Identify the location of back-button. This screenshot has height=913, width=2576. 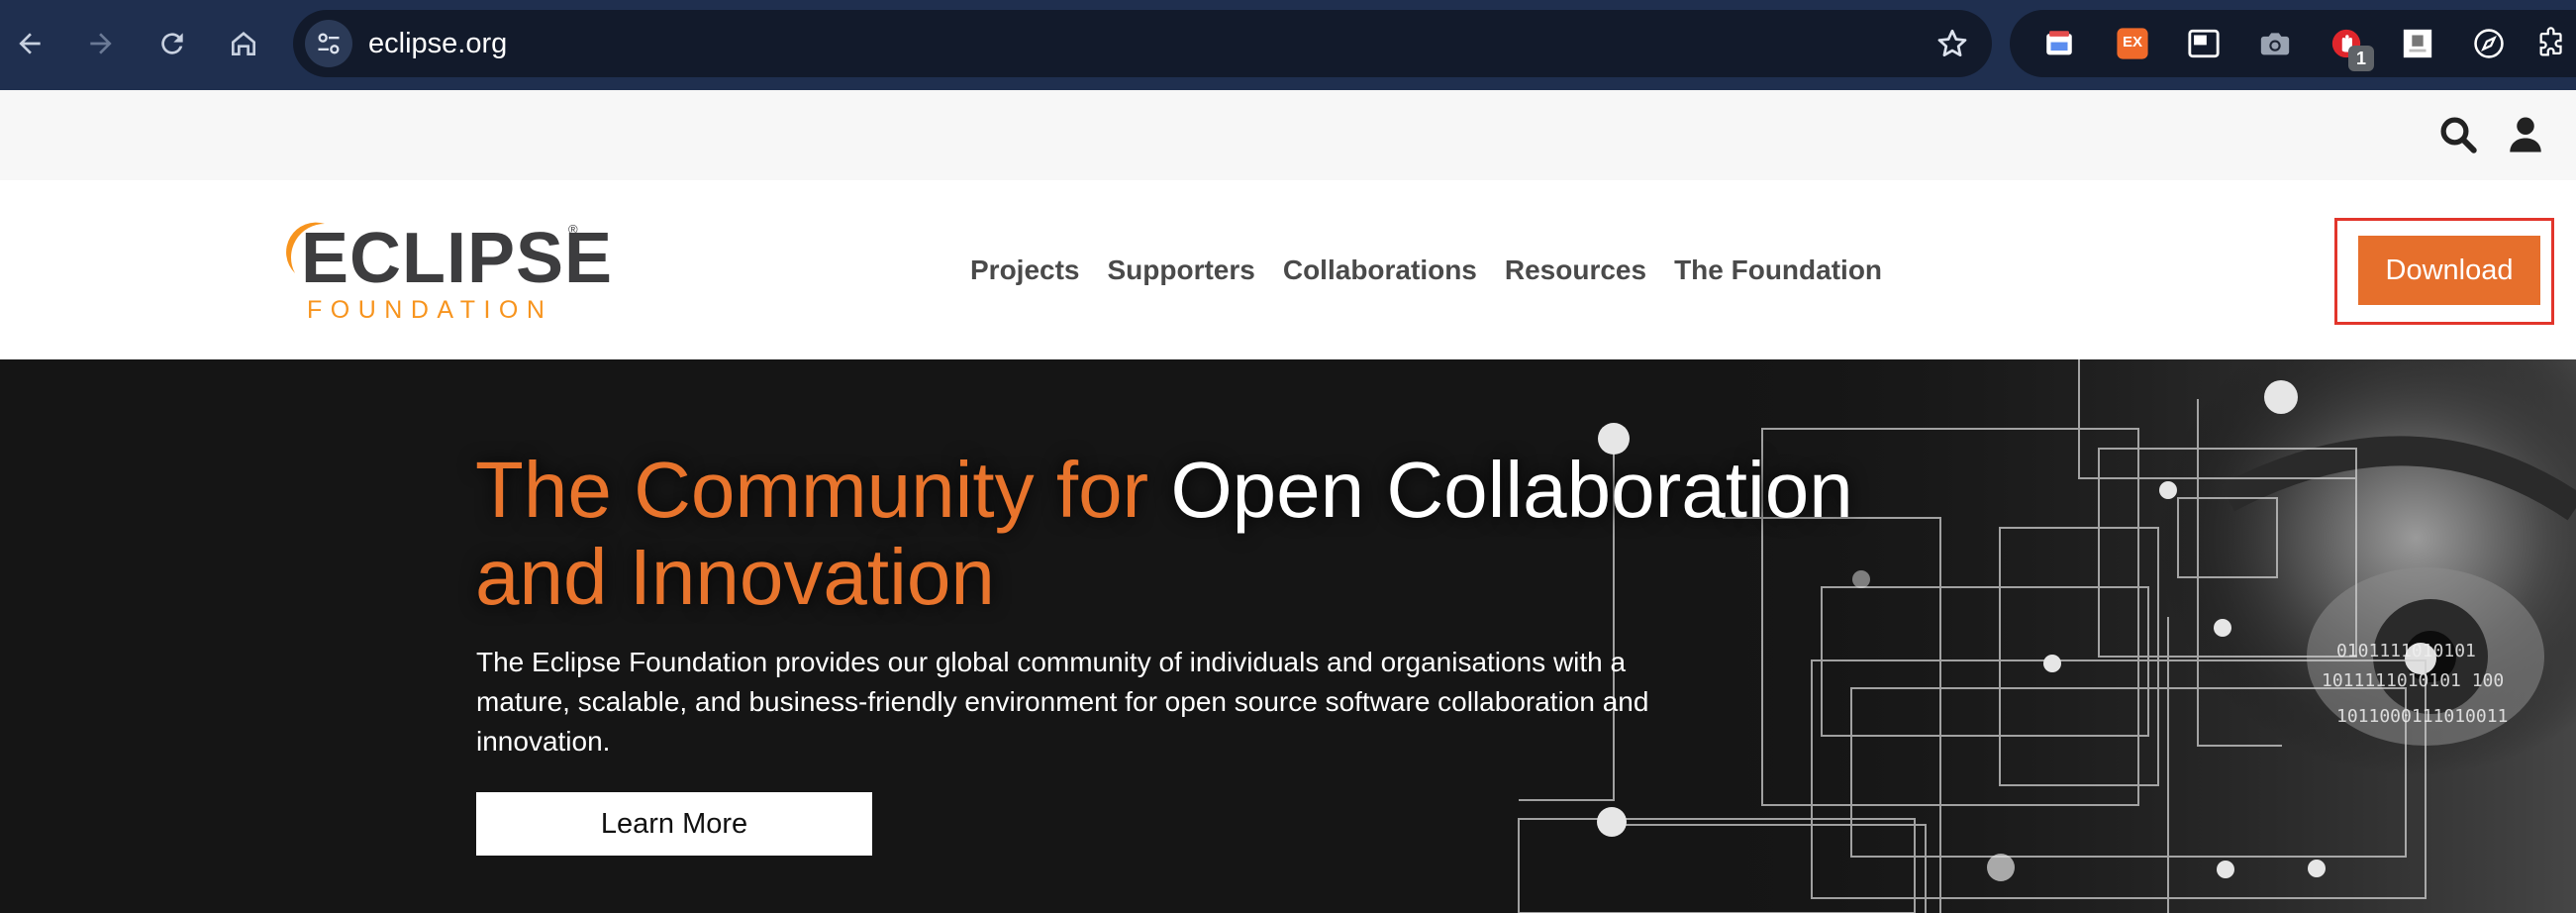
(30, 43).